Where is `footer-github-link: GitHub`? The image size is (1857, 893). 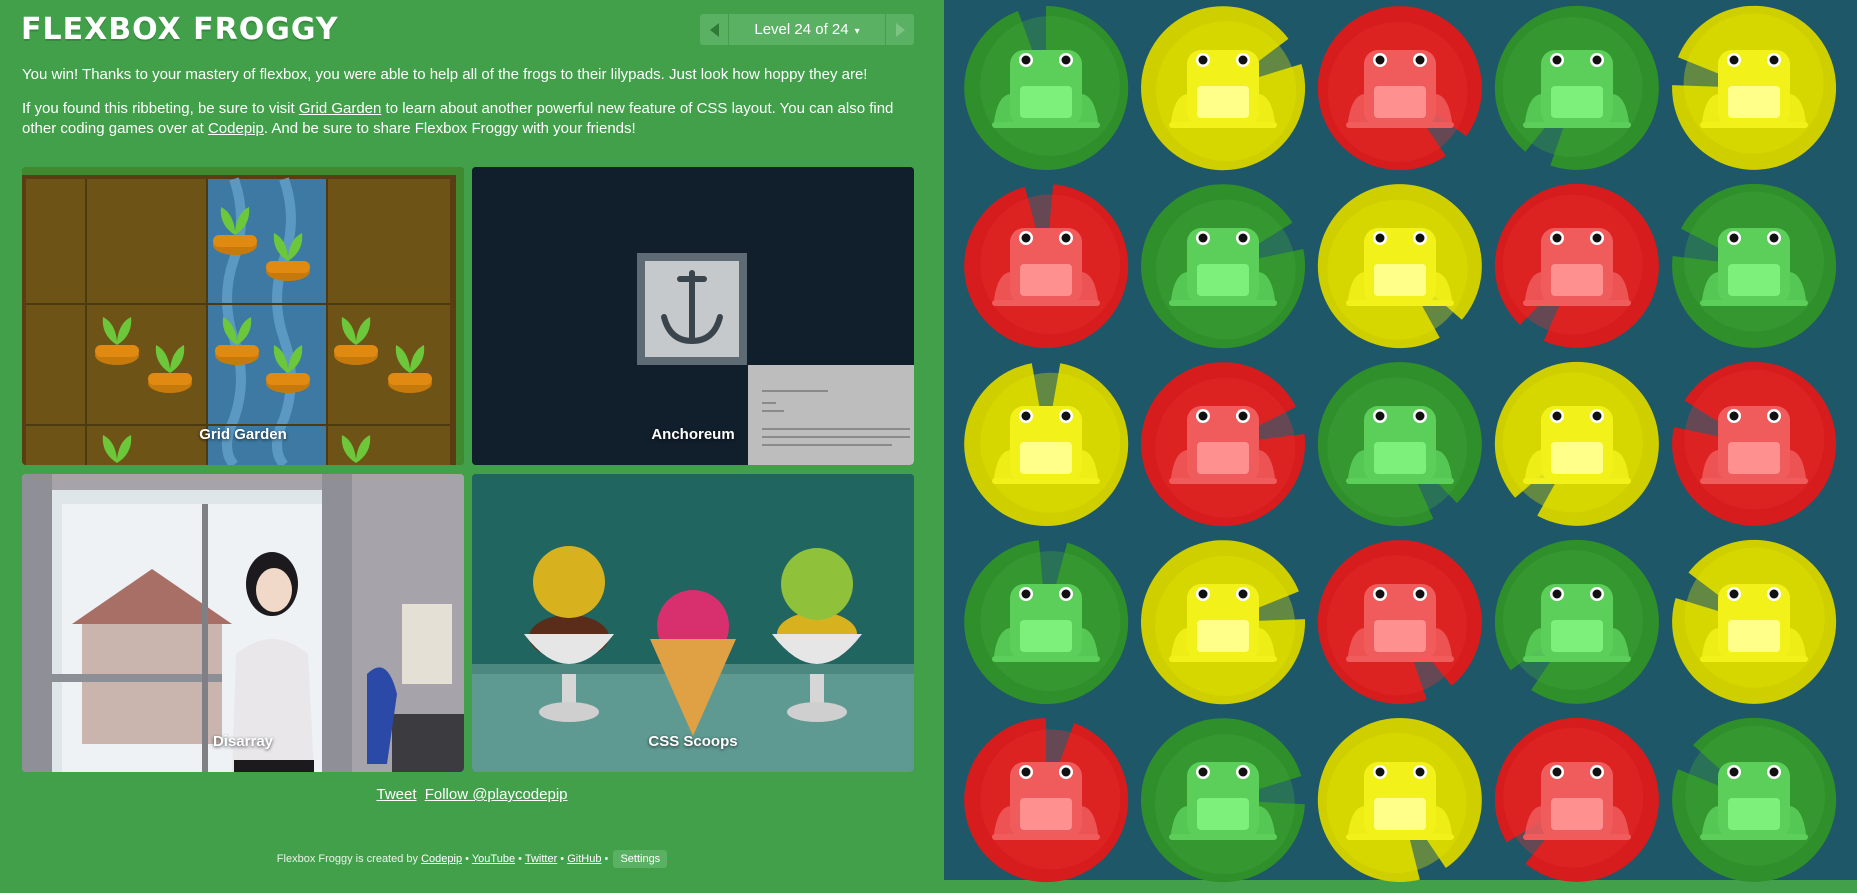 footer-github-link: GitHub is located at coordinates (584, 859).